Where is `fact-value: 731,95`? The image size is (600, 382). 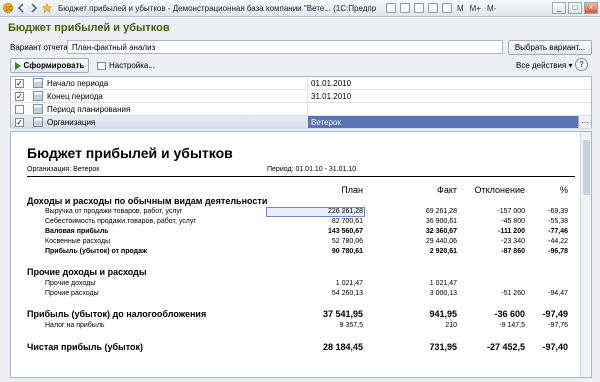 fact-value: 731,95 is located at coordinates (412, 347).